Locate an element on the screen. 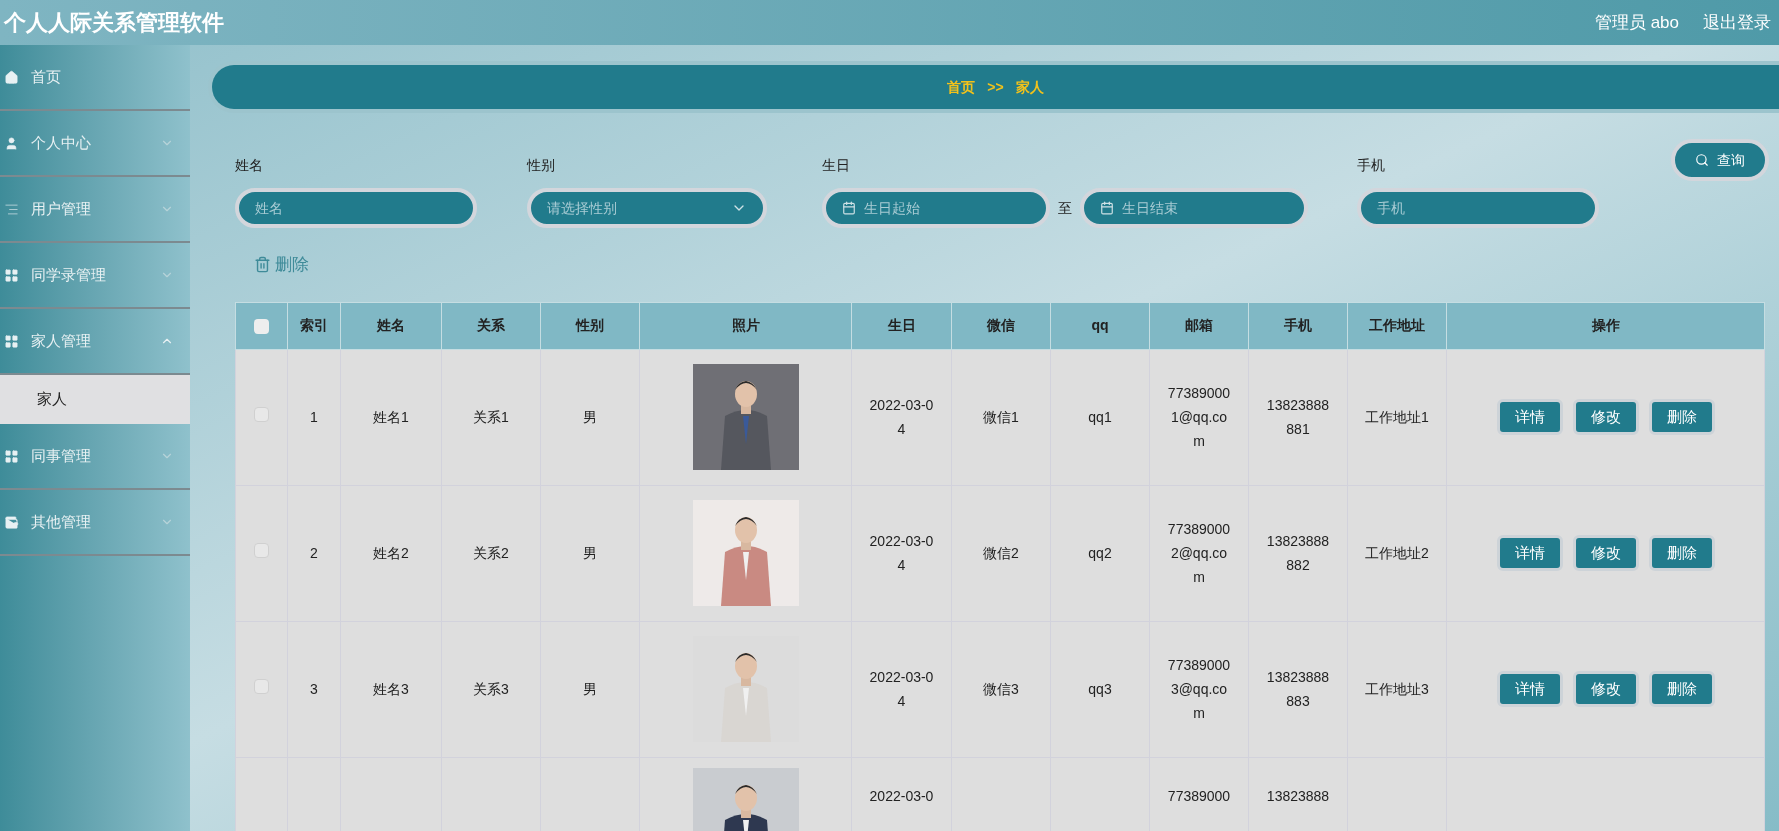 The width and height of the screenshot is (1779, 831). name-field: 姓名 is located at coordinates (356, 208).